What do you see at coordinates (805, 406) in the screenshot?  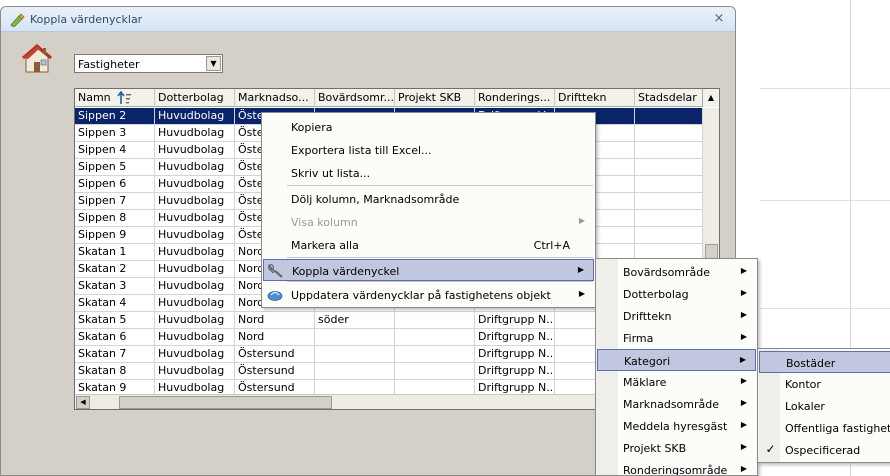 I see `menu-item-label: Lokaler` at bounding box center [805, 406].